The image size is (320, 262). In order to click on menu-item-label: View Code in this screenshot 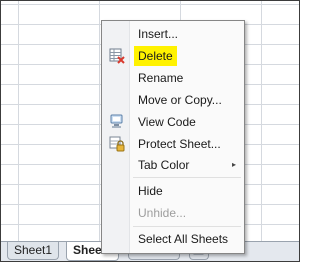, I will do `click(167, 122)`.